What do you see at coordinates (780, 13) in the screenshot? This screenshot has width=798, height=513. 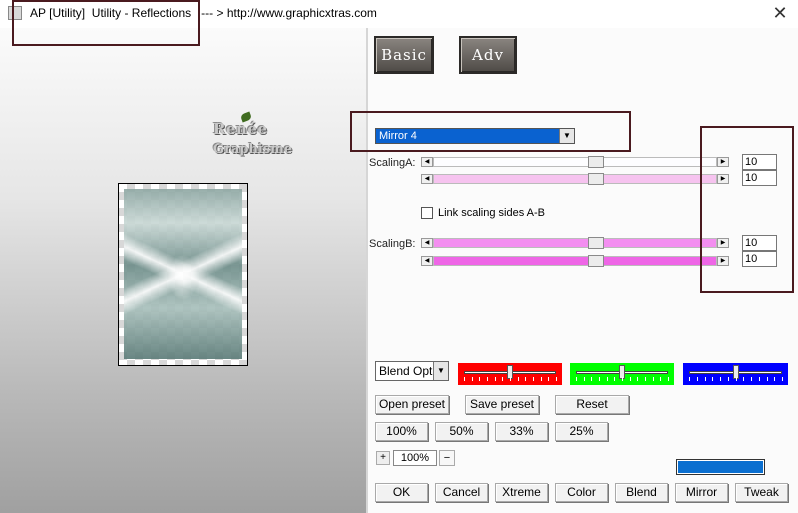 I see `close-icon: ✕` at bounding box center [780, 13].